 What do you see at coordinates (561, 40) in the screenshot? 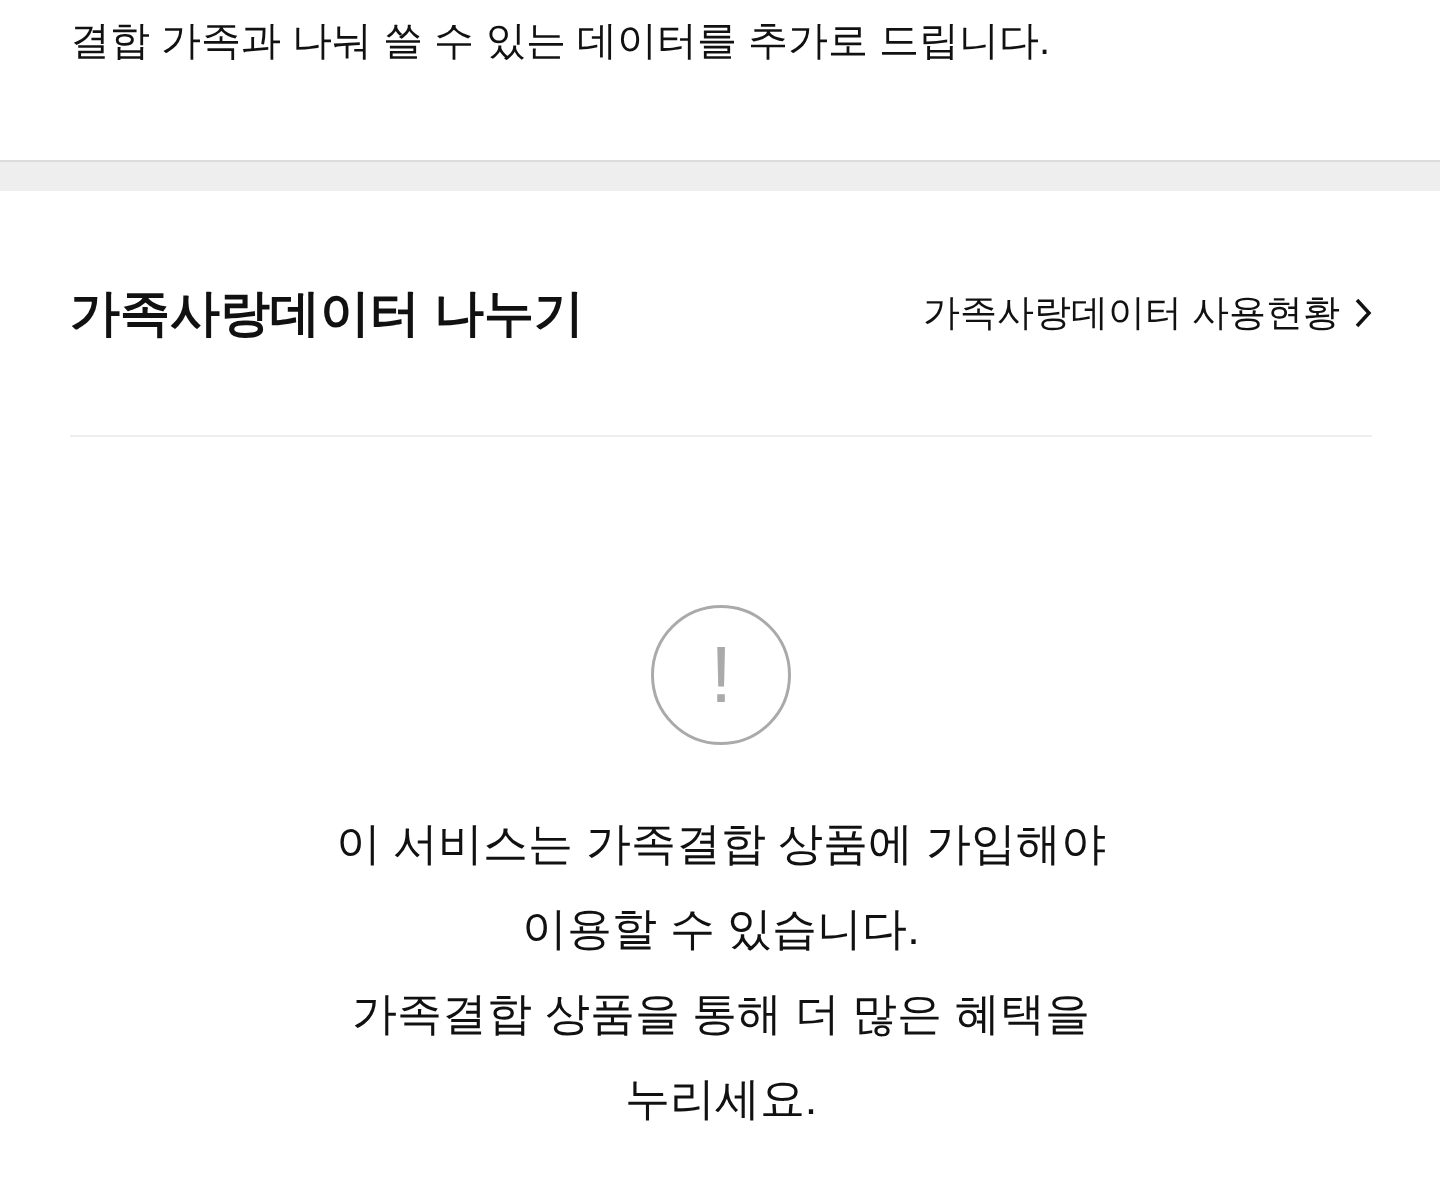
I see `intro-text: 결합 가족과 나눠 쓸 수 있는 데이터를 추가로 드립니다.` at bounding box center [561, 40].